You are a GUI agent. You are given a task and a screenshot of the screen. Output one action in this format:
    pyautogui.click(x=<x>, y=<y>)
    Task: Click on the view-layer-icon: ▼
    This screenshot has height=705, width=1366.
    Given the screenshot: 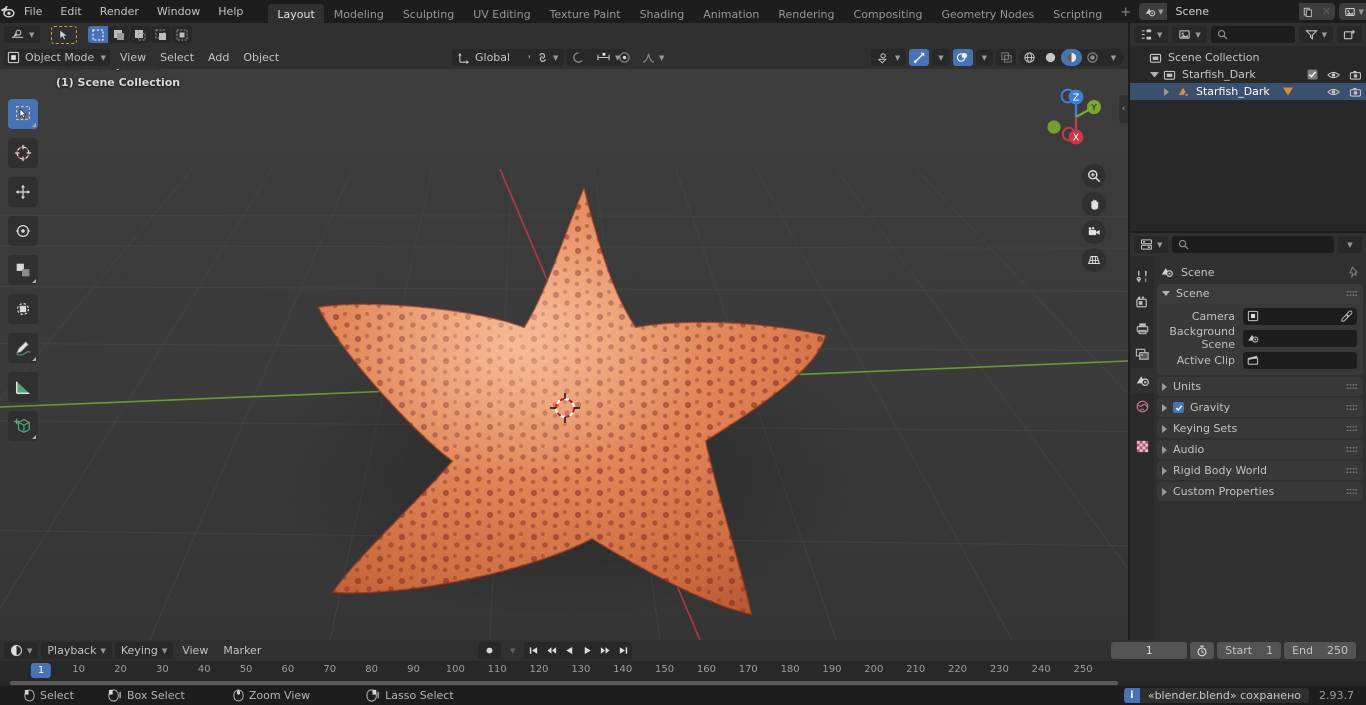 What is the action you would take?
    pyautogui.click(x=1352, y=11)
    